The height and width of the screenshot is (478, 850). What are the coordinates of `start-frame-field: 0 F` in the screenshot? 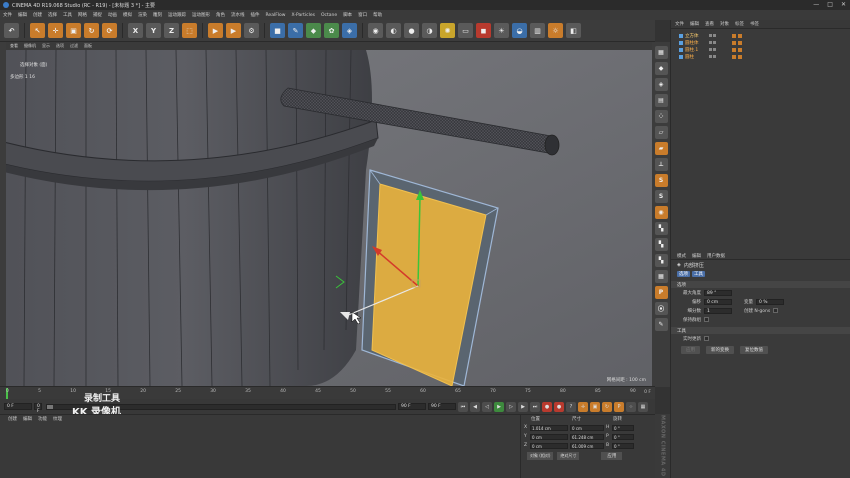 It's located at (18, 406).